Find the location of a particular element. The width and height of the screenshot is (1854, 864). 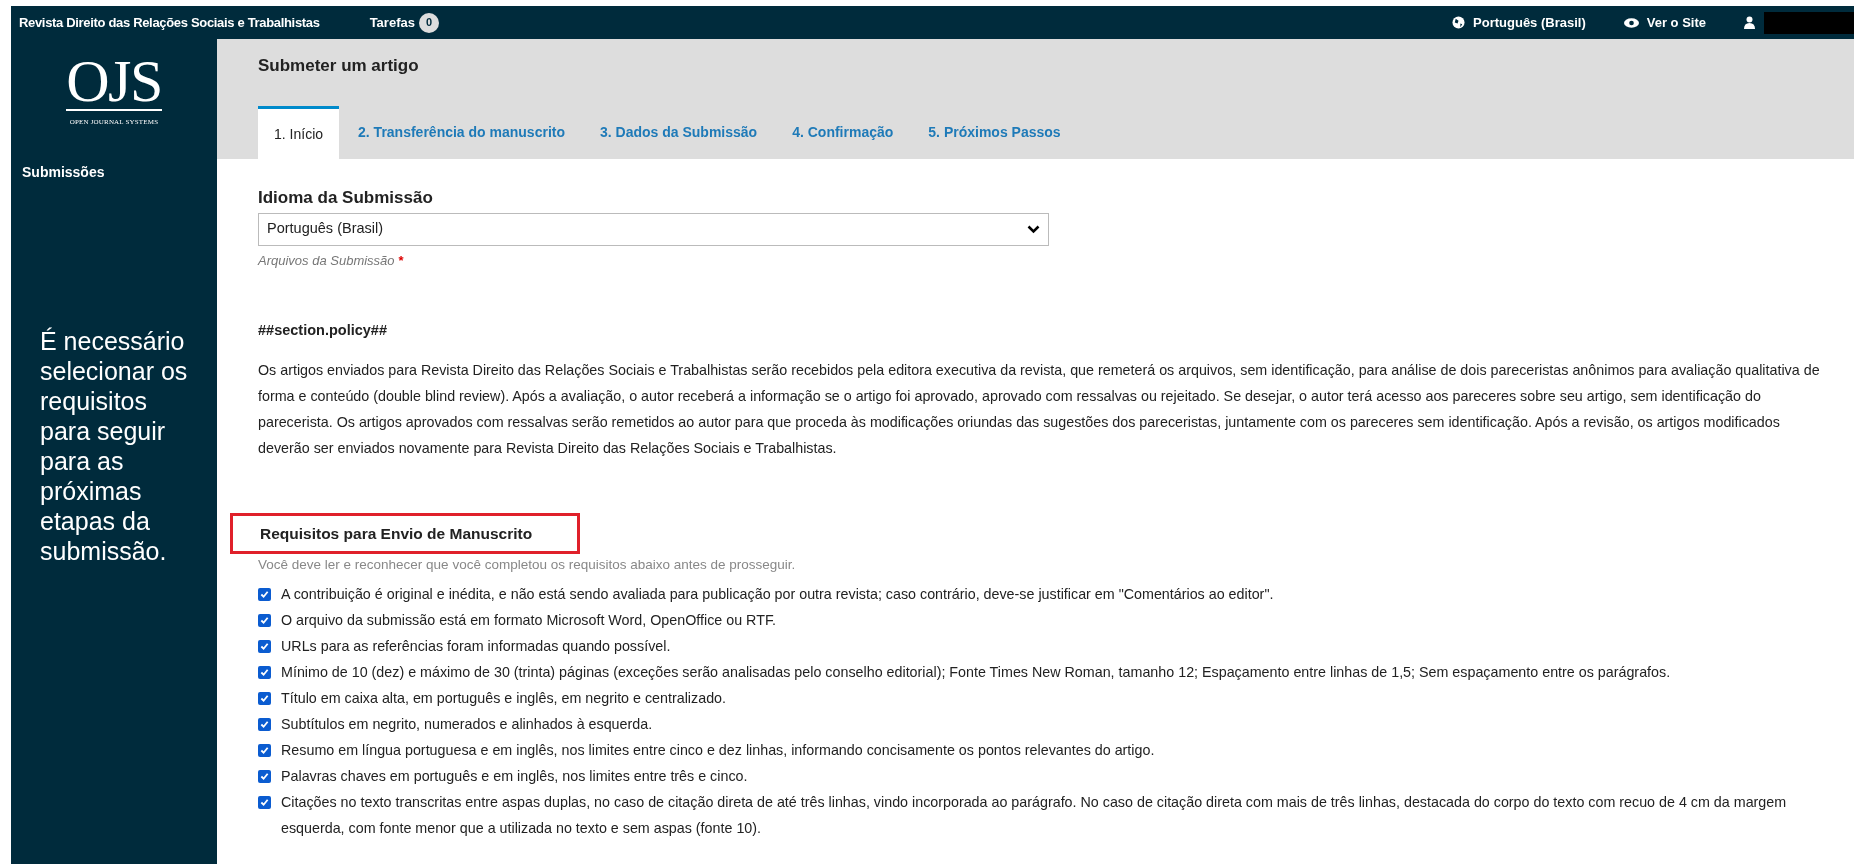

requirement-text: Resumo em língua portuguesa e em inglês, nos limites entre cinco e dez linhas, informando concisamente os pontos relevantes do artigo. is located at coordinates (718, 751).